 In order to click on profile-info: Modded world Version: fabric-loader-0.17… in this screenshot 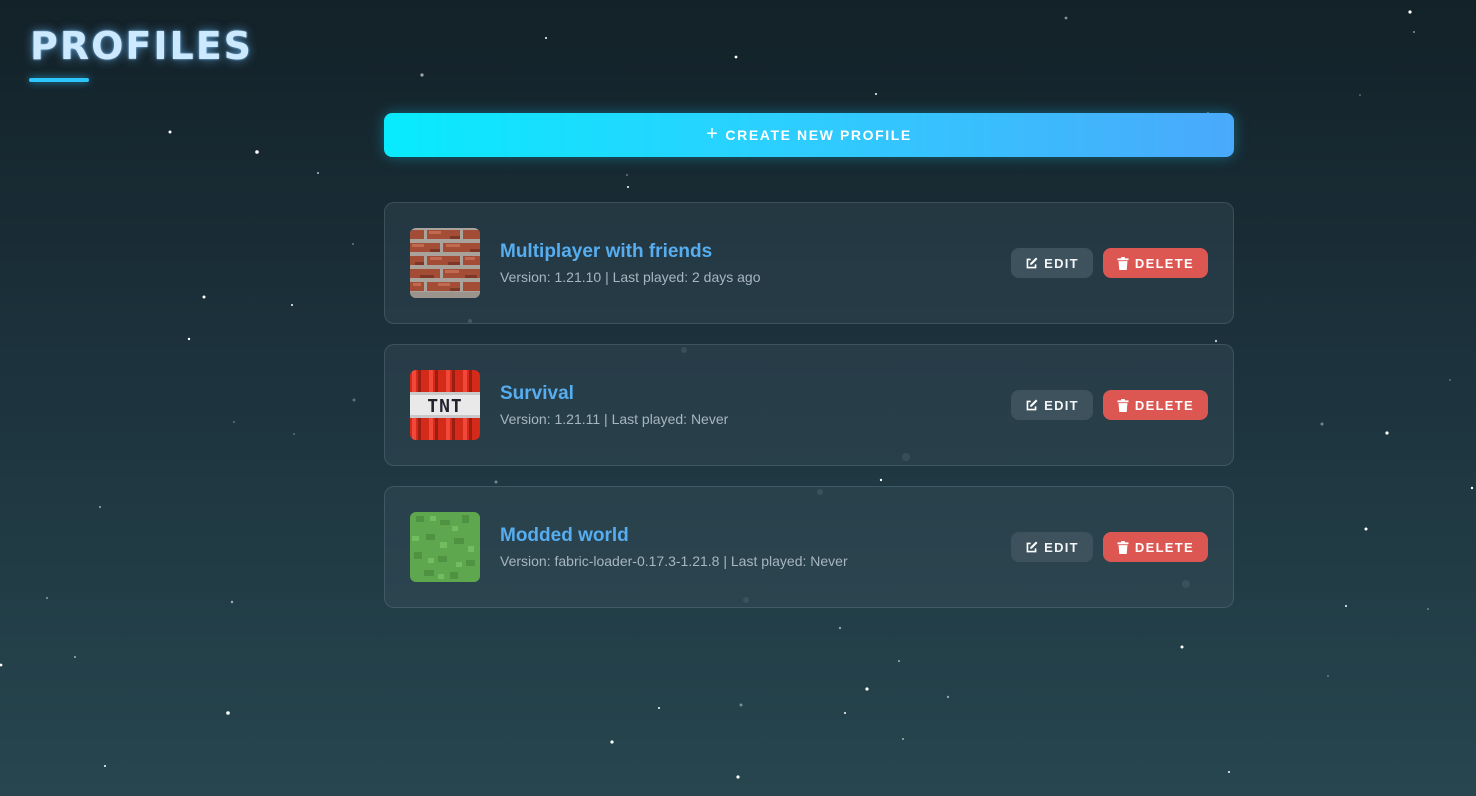, I will do `click(755, 547)`.